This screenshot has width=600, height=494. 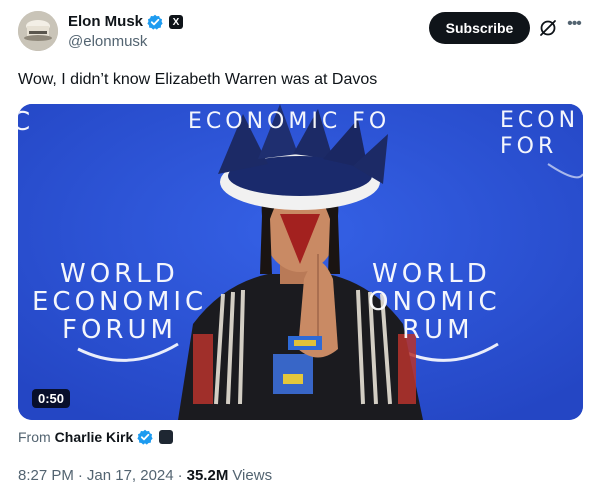 I want to click on tweet-time: 8:27 PM, so click(x=46, y=475).